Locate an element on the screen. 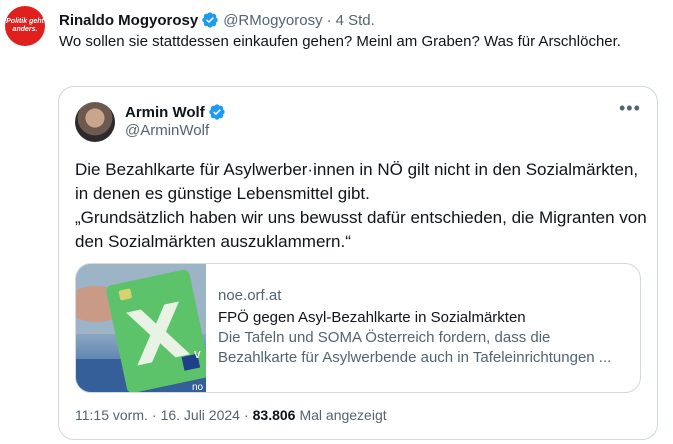  author-handle: @RMogyorosy is located at coordinates (272, 20).